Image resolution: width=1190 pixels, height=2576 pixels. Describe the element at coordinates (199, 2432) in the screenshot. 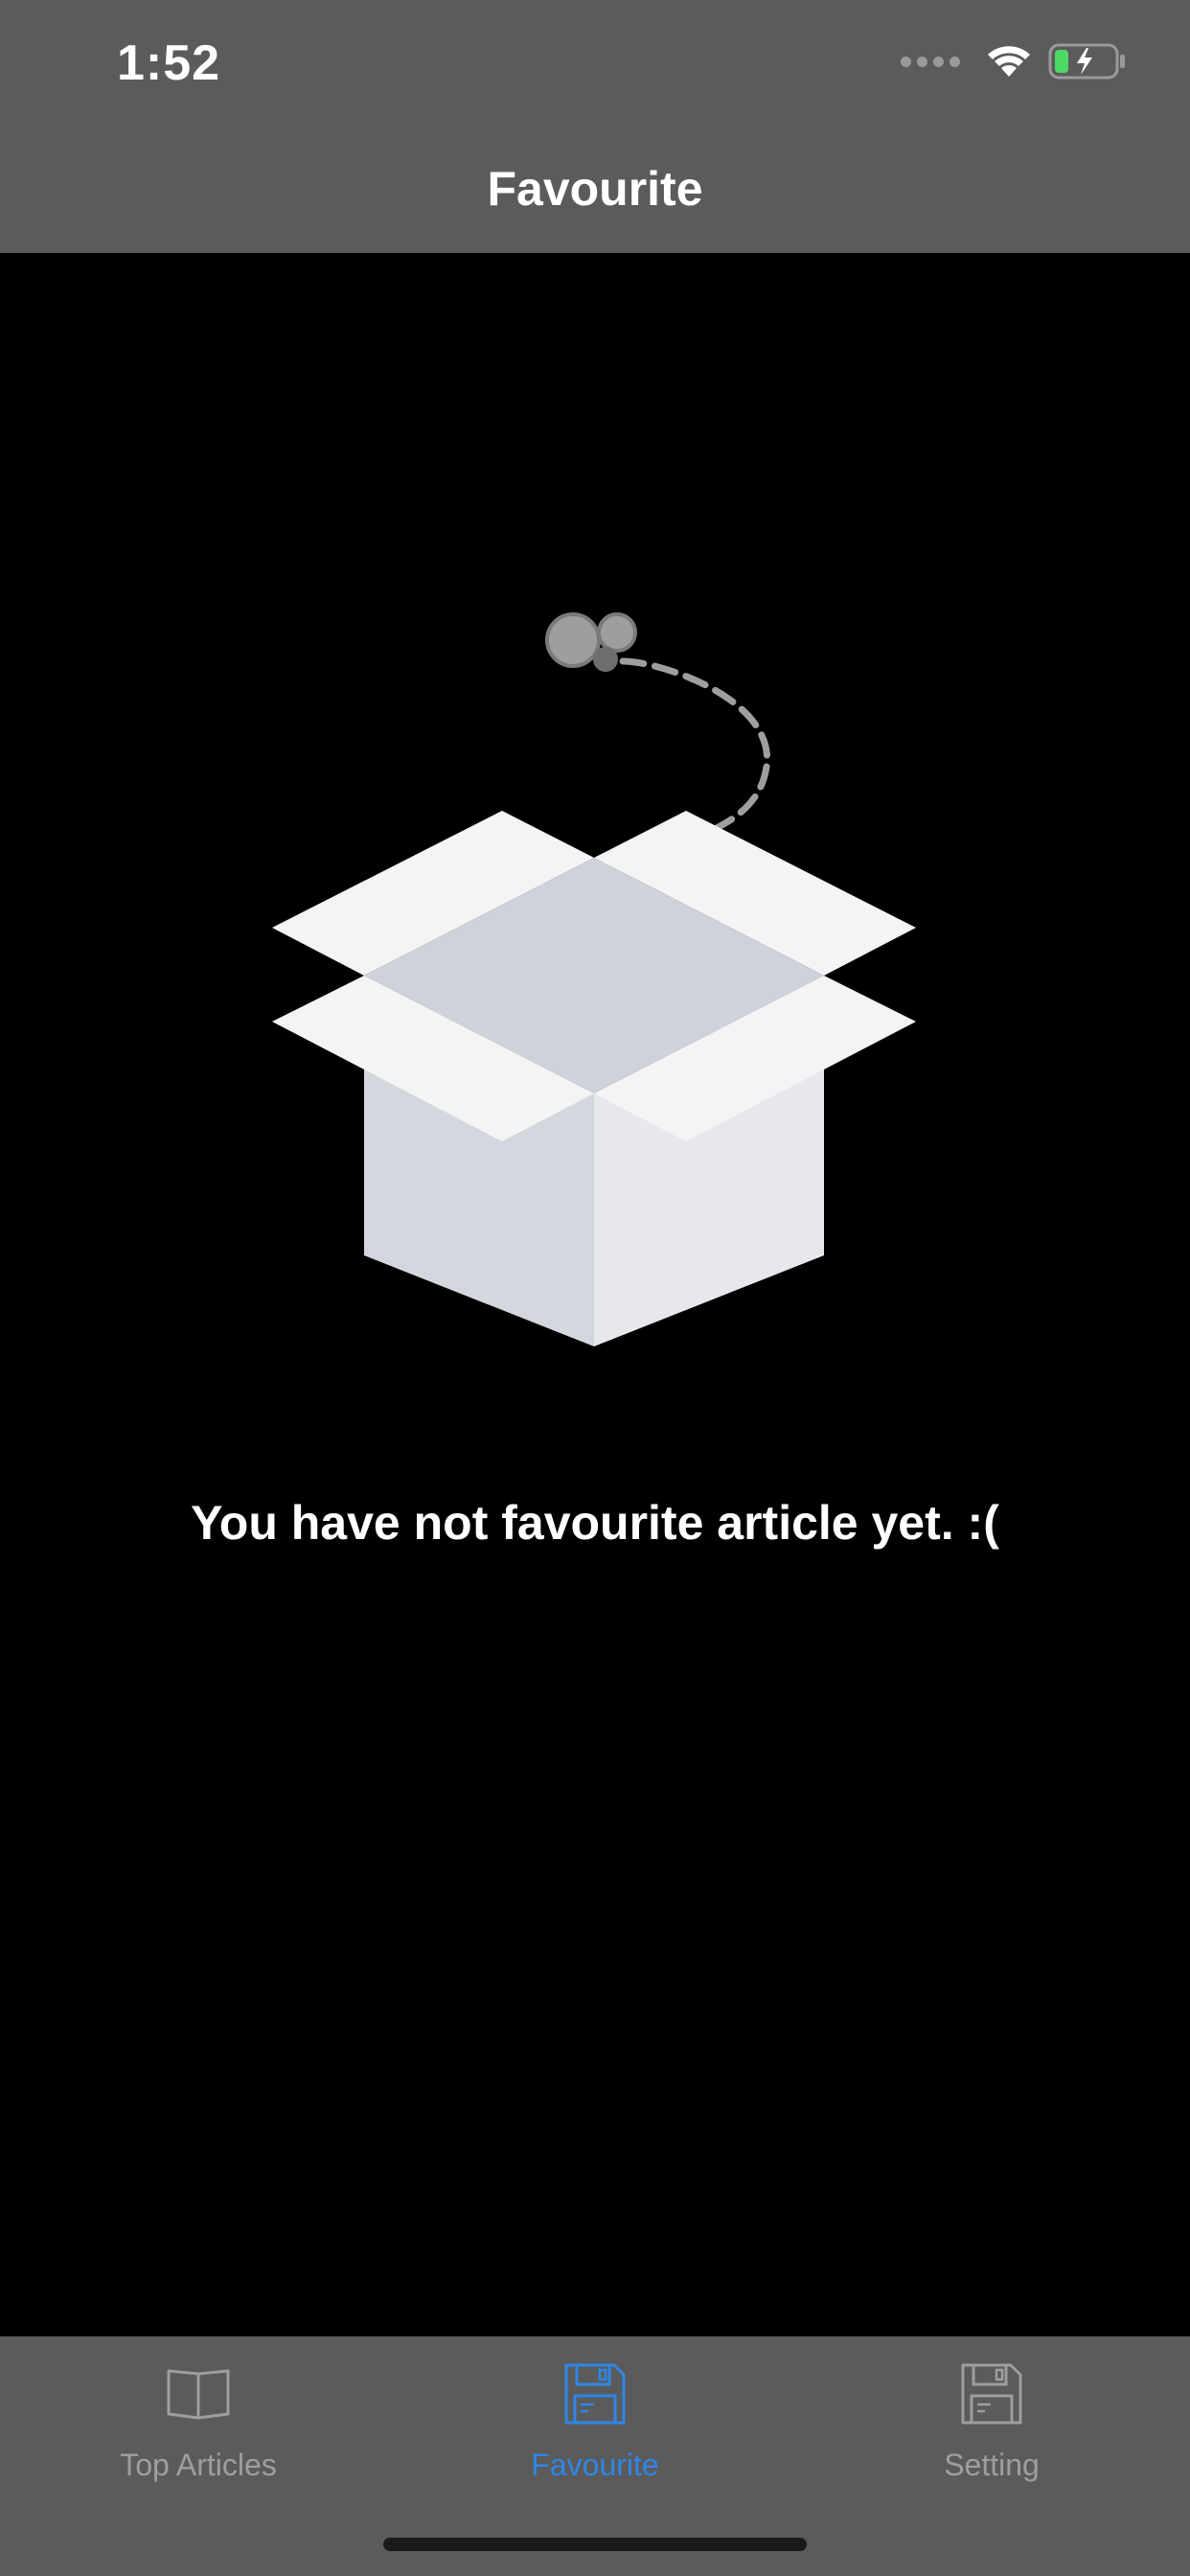

I see `tab-top-articles: Top Articles` at that location.